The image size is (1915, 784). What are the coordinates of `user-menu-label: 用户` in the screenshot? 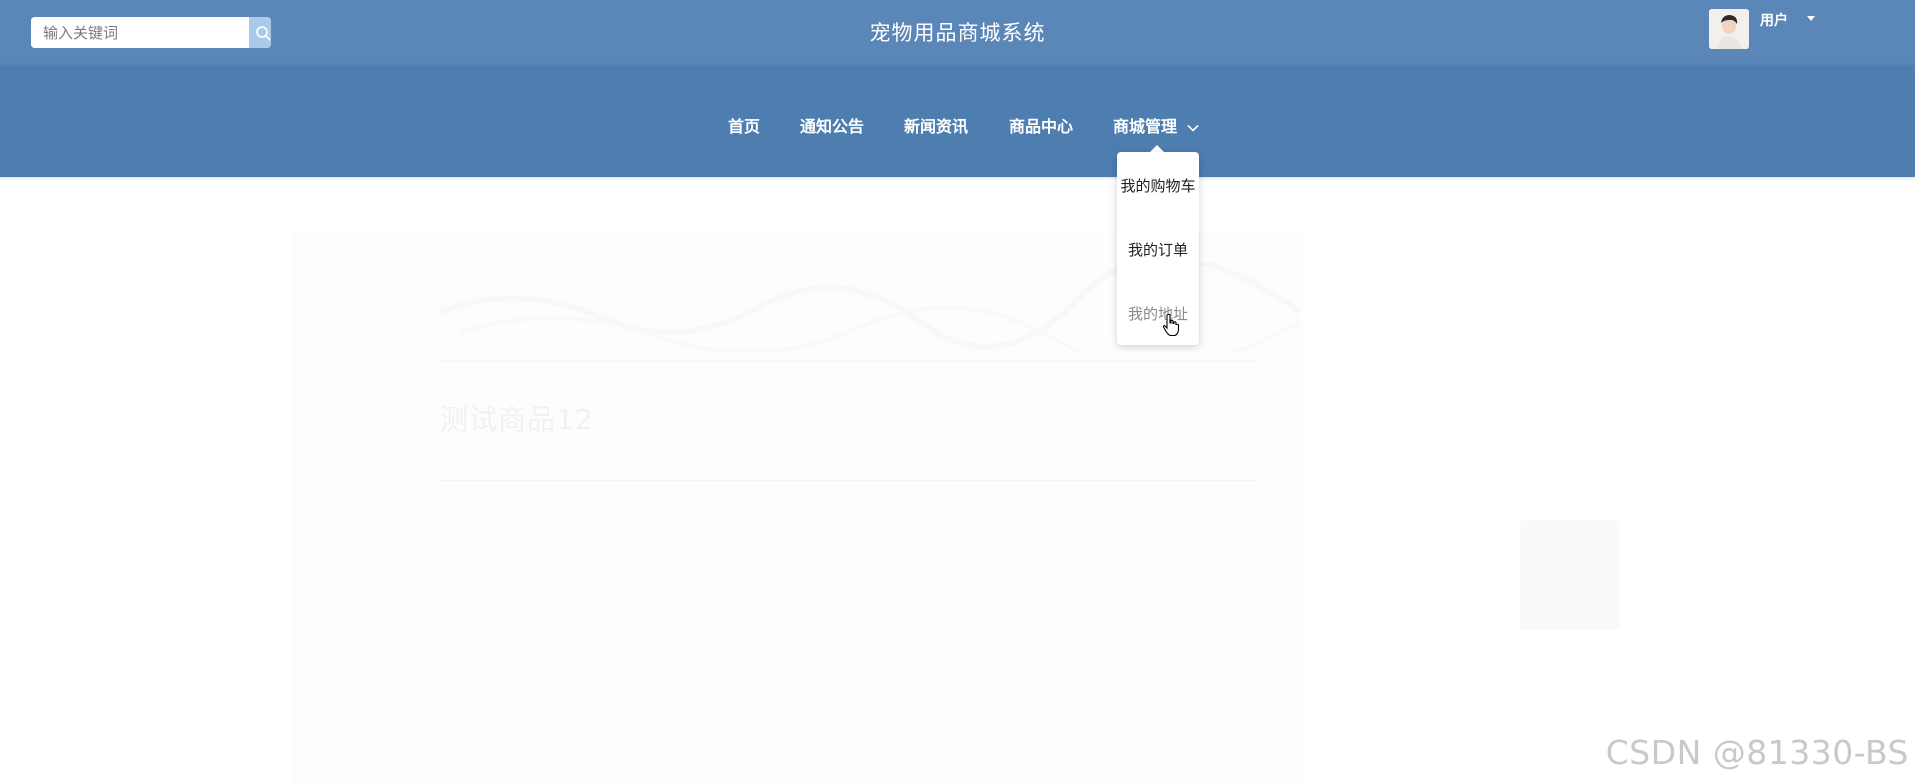 It's located at (1774, 20).